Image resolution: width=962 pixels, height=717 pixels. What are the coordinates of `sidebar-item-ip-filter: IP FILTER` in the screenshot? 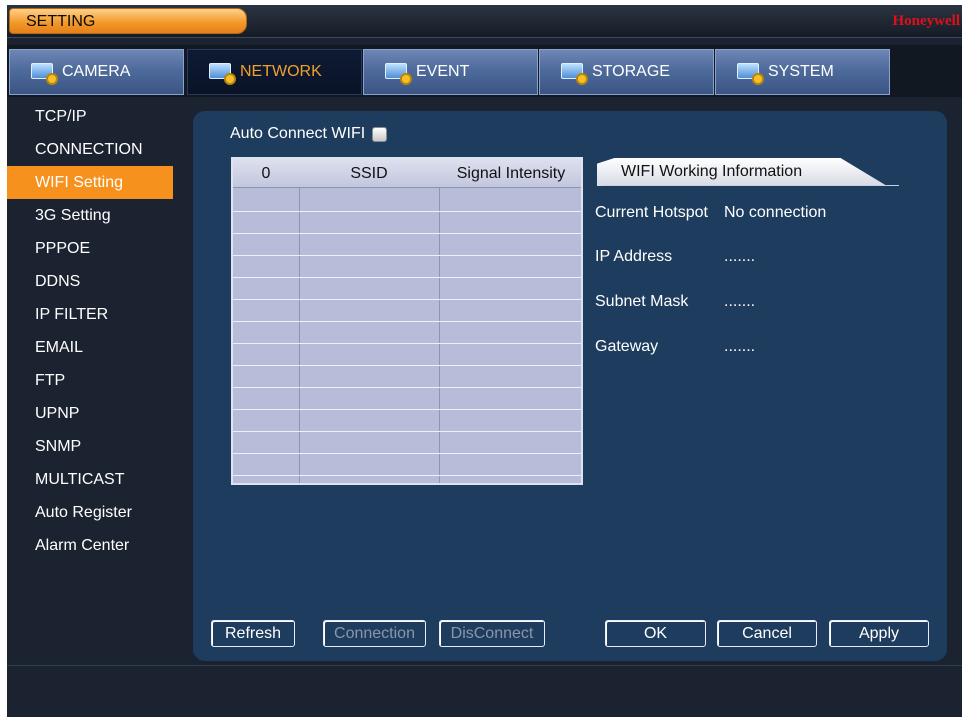 It's located at (90, 314).